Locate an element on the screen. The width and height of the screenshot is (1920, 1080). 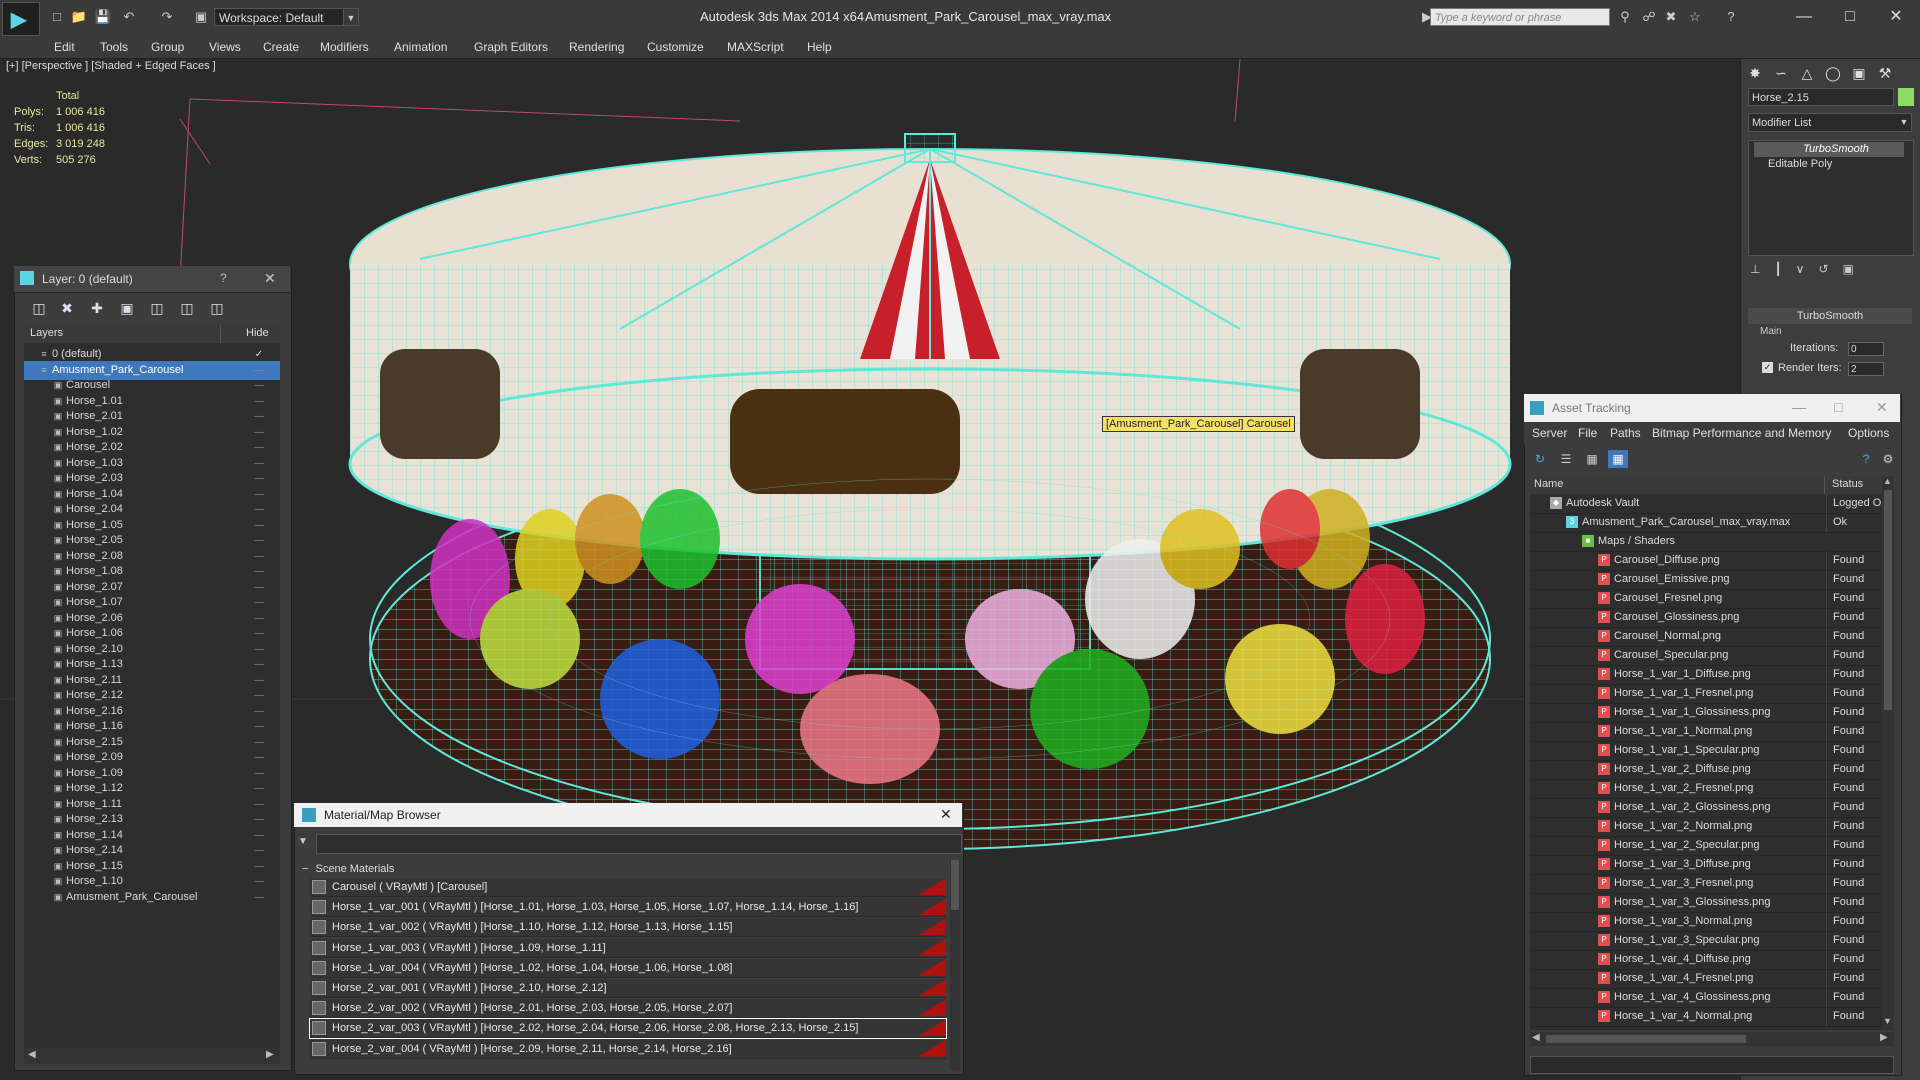
turbosmooth-rollout-title: TurboSmooth is located at coordinates (1830, 316).